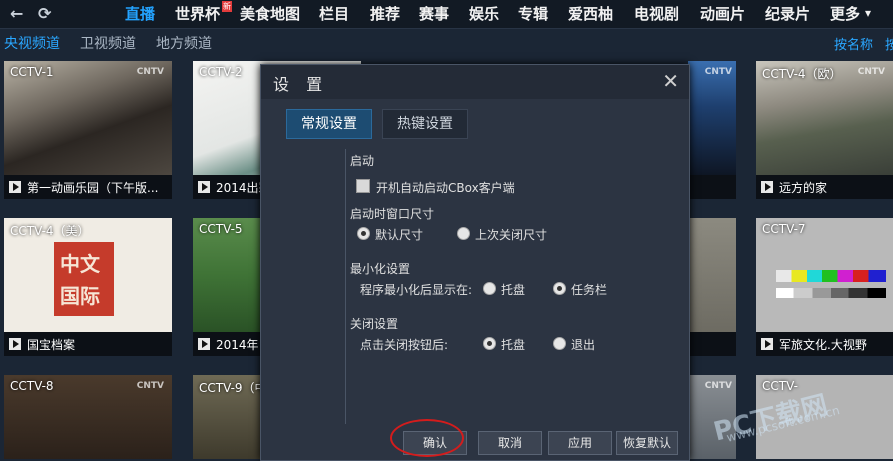  I want to click on program-caption: 远方的家, so click(824, 187).